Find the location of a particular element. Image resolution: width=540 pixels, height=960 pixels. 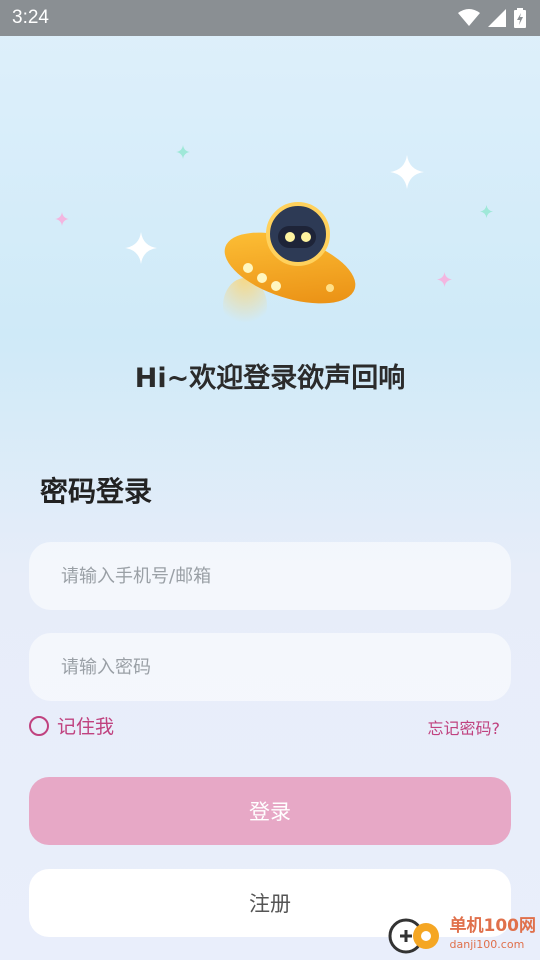

status-time: 3:24 is located at coordinates (30, 17).